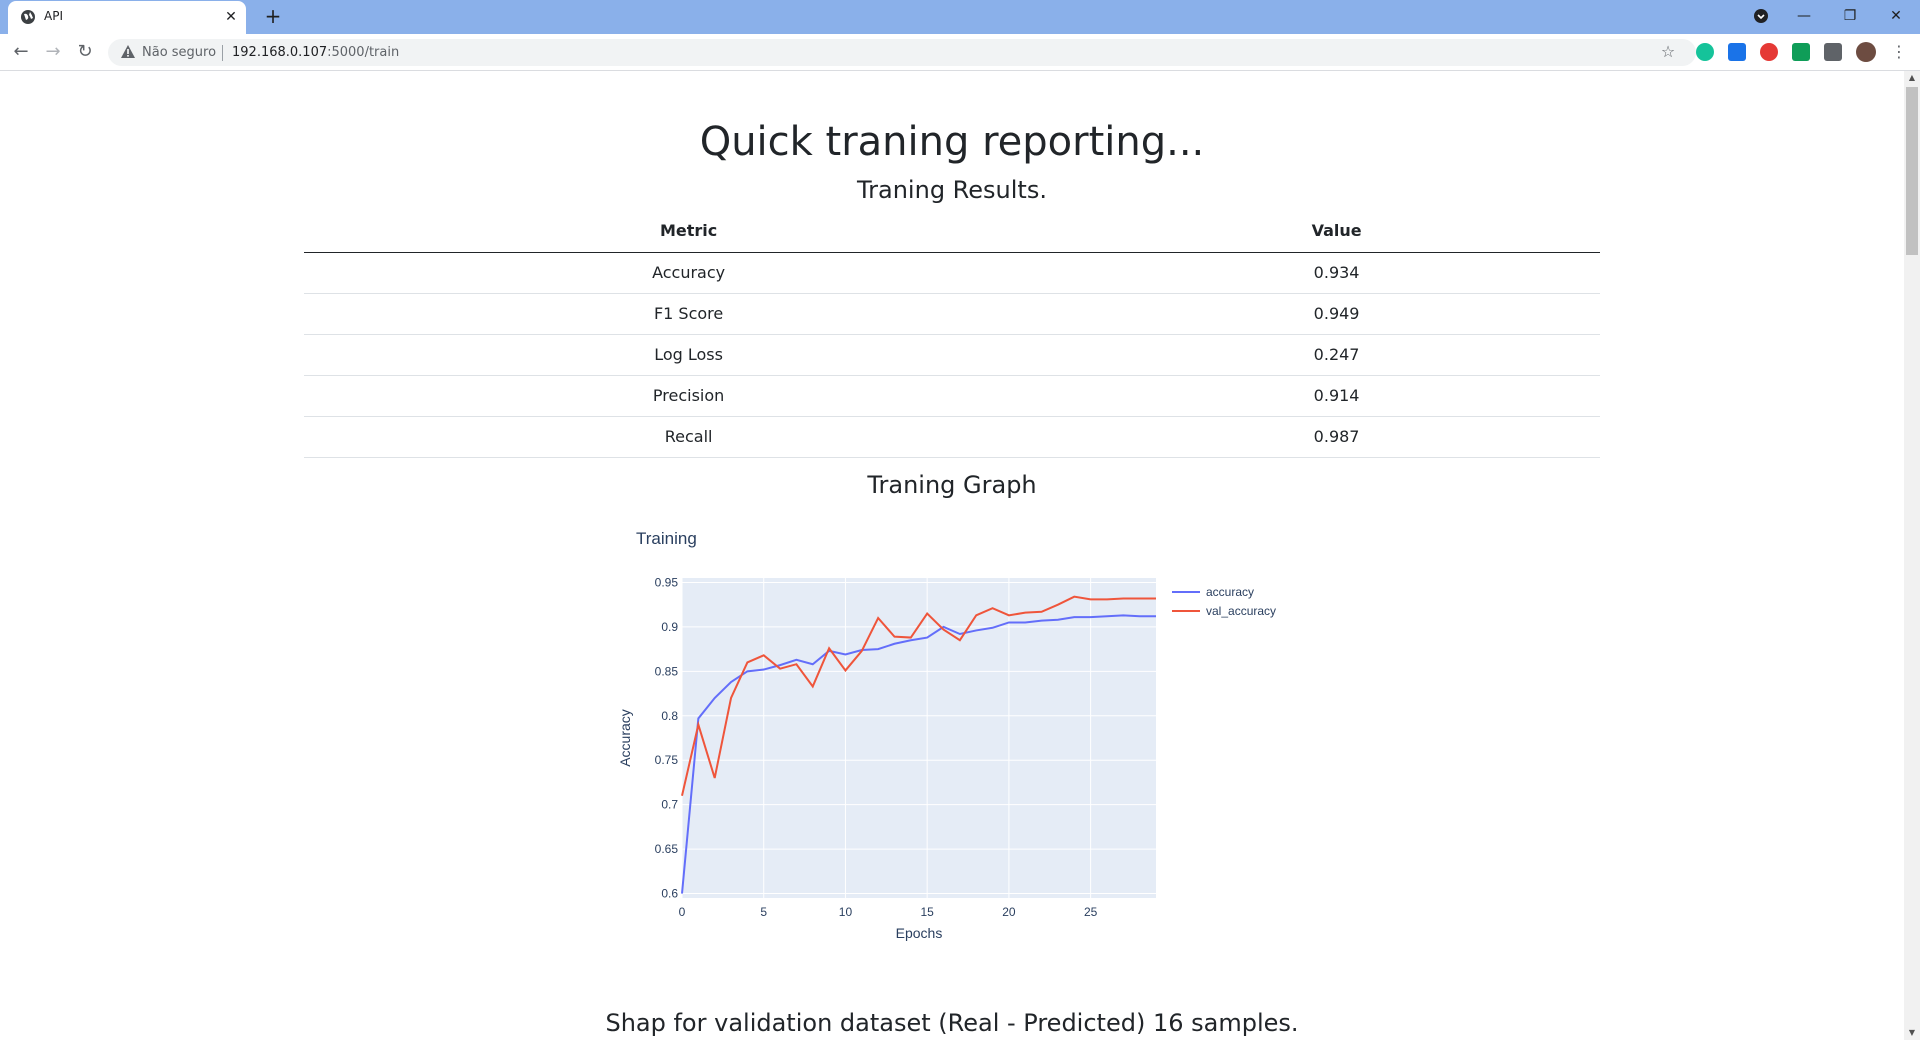  Describe the element at coordinates (667, 760) in the screenshot. I see `y-tick-label: 0.75` at that location.